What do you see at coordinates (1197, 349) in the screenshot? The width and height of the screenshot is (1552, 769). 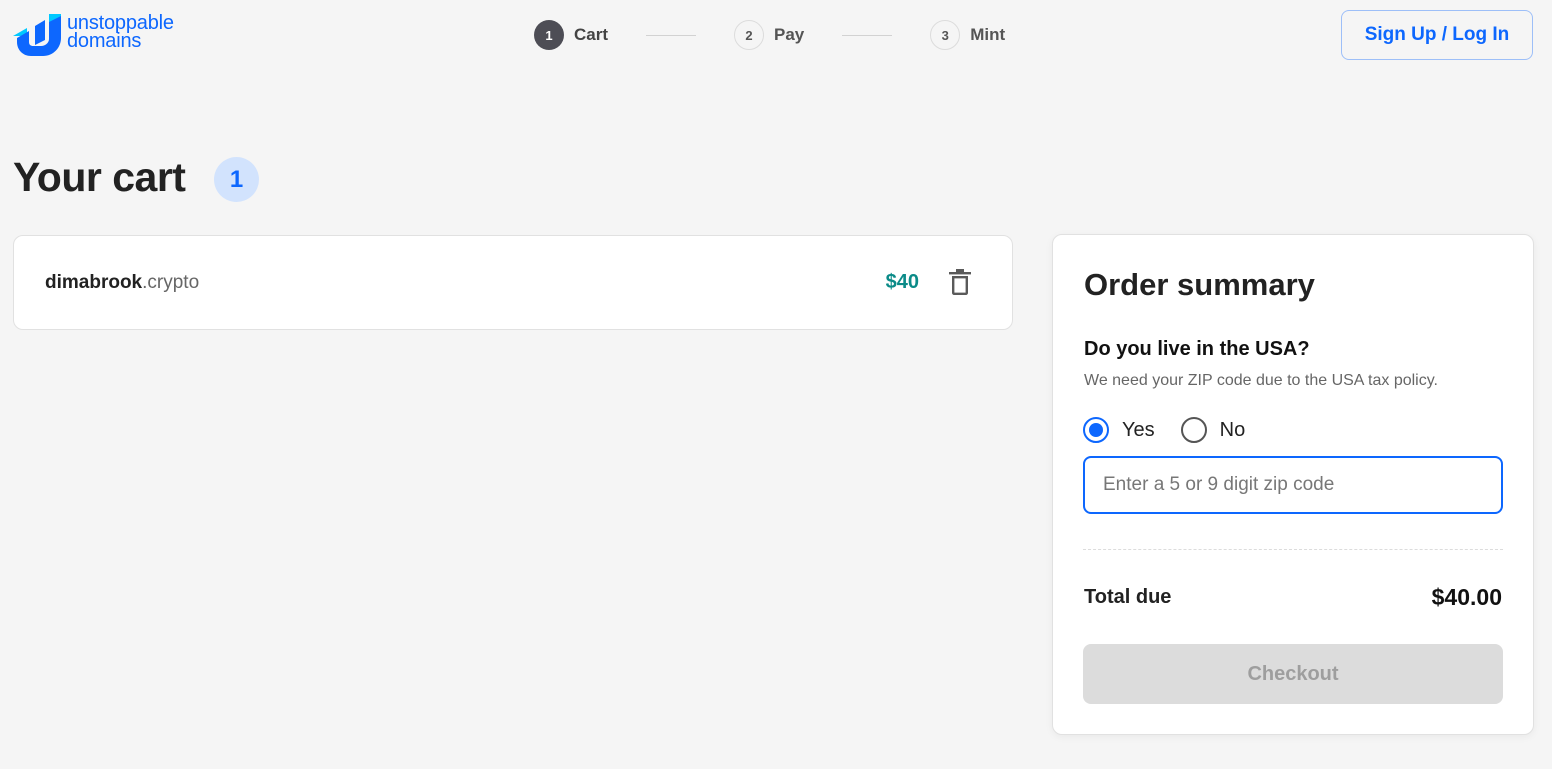 I see `usa-question: Do you live in the USA?` at bounding box center [1197, 349].